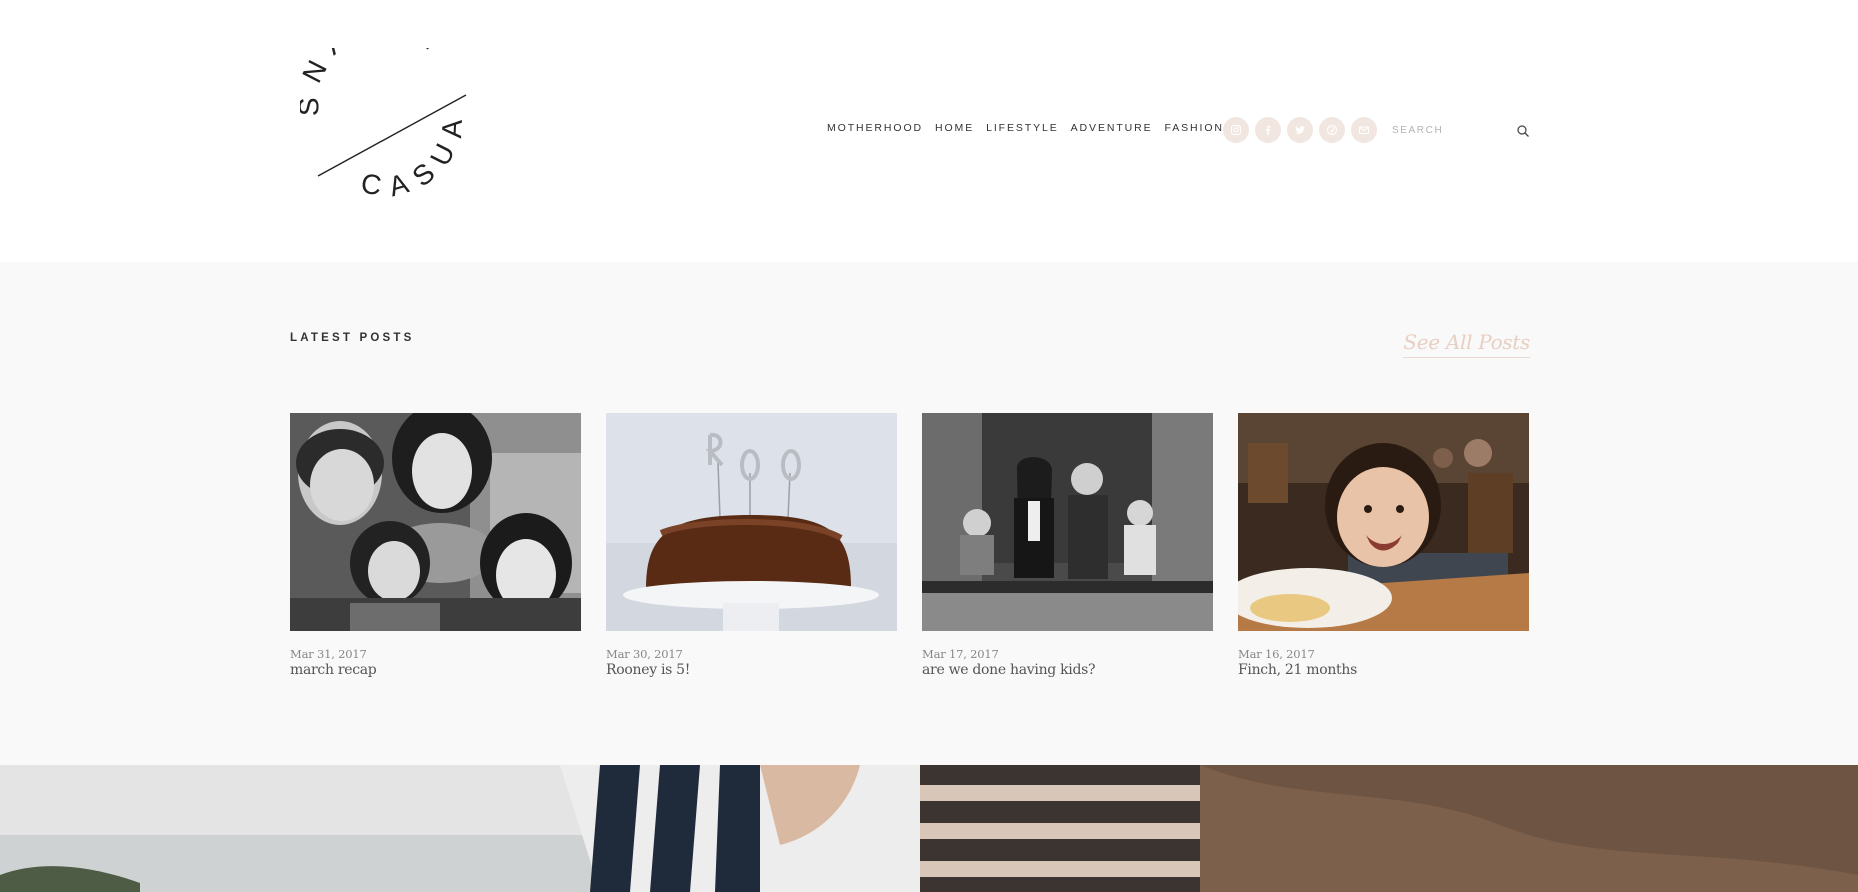  I want to click on svg-text: SNAPPY, so click(379, 82).